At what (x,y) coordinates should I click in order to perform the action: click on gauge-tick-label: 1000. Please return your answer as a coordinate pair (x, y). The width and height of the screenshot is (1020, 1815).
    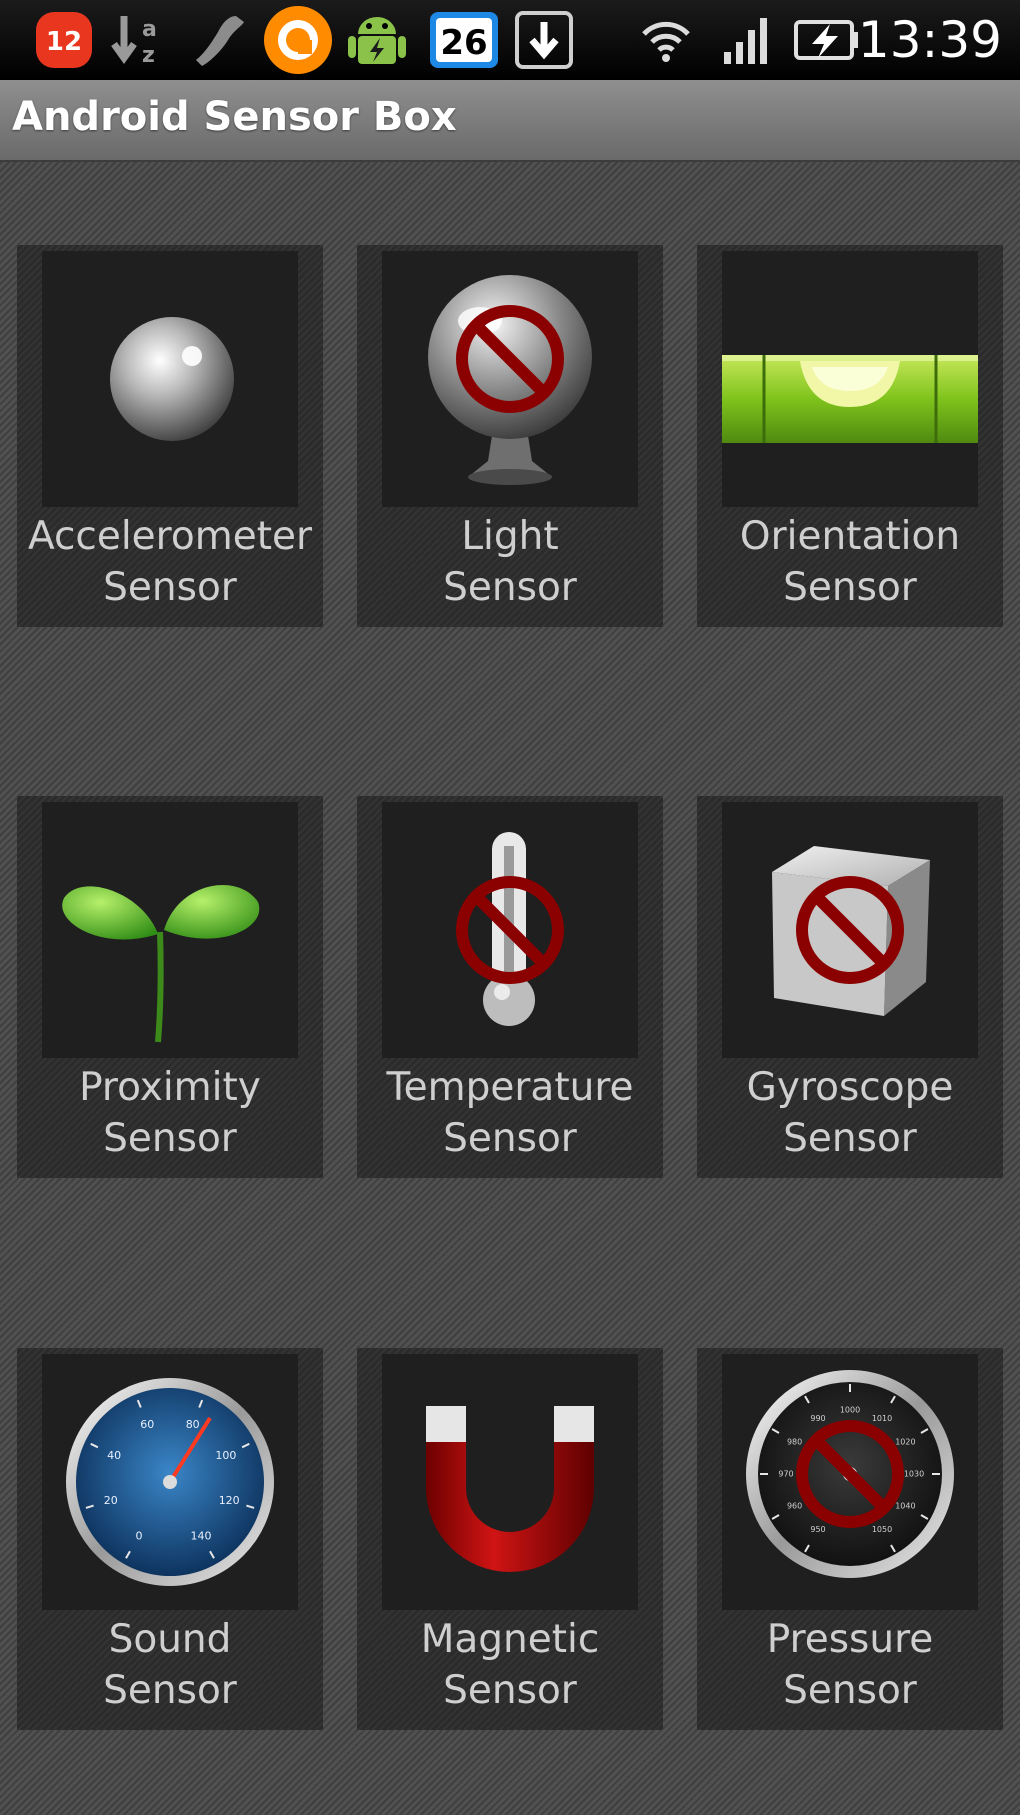
    Looking at the image, I should click on (850, 1410).